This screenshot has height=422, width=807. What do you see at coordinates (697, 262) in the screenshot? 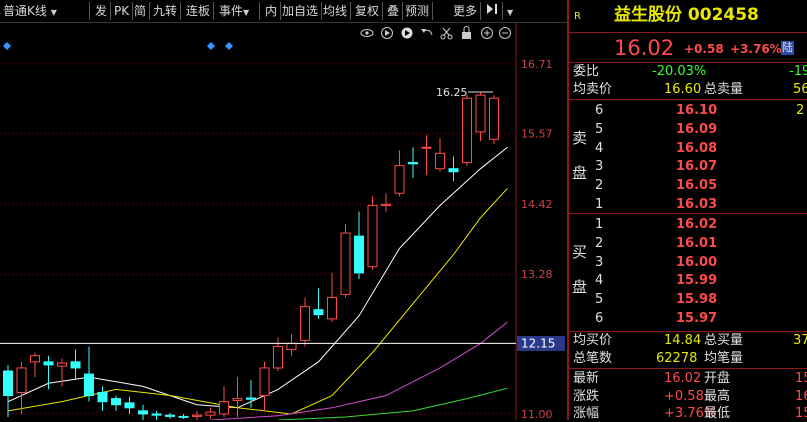
I see `level-price: 16.00` at bounding box center [697, 262].